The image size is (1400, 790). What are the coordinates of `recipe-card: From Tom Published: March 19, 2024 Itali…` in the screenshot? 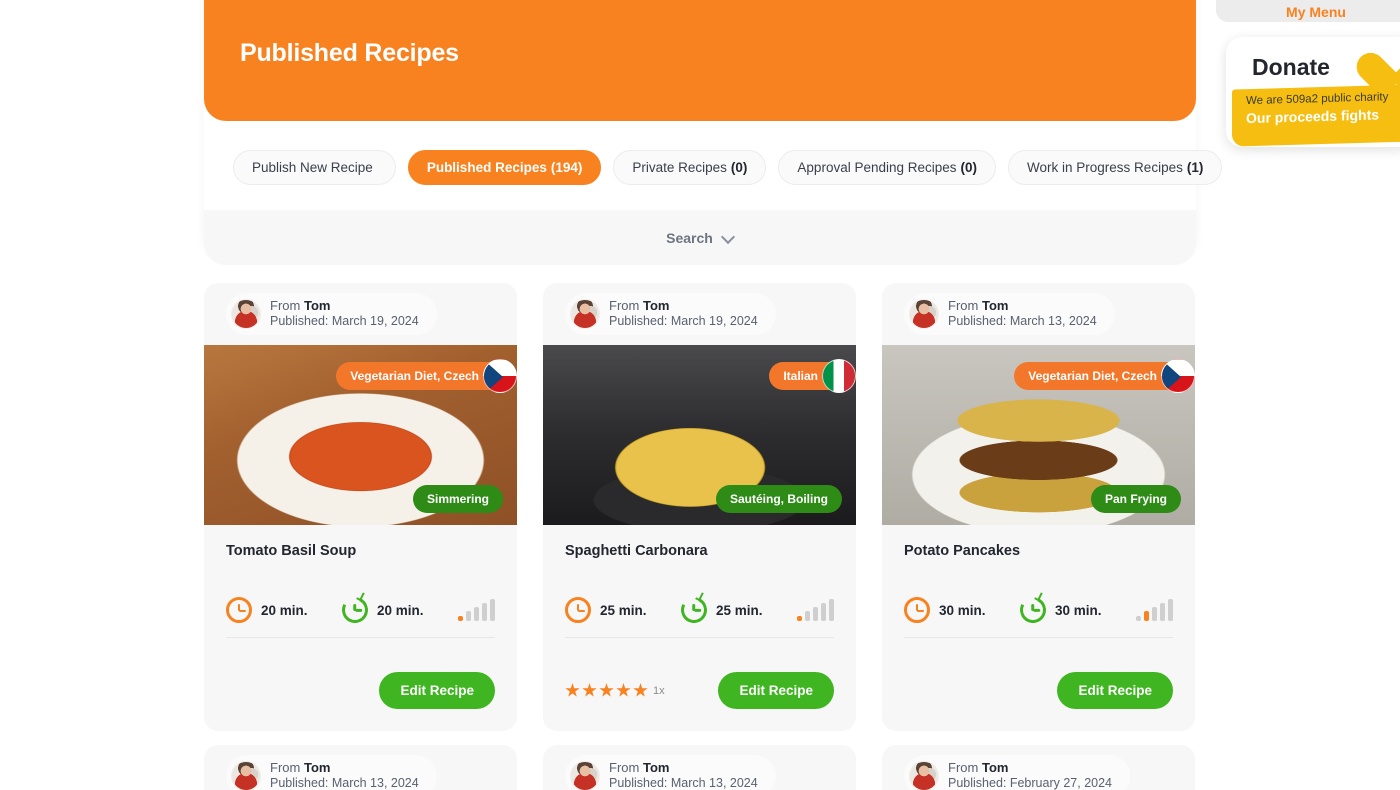 It's located at (699, 507).